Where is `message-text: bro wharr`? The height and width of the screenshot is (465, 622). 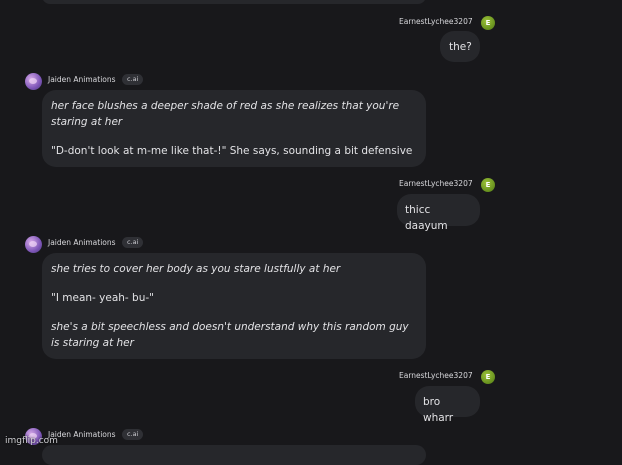 message-text: bro wharr is located at coordinates (438, 410).